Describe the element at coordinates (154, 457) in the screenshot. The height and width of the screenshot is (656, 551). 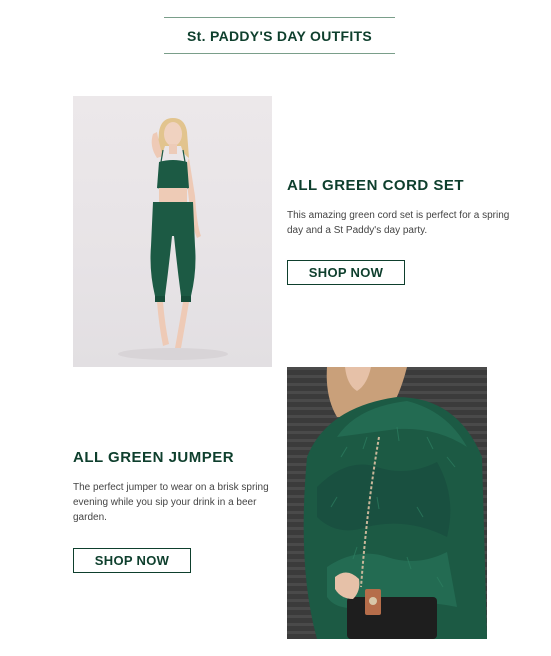
I see `product-title: ALL GREEN JUMPER` at that location.